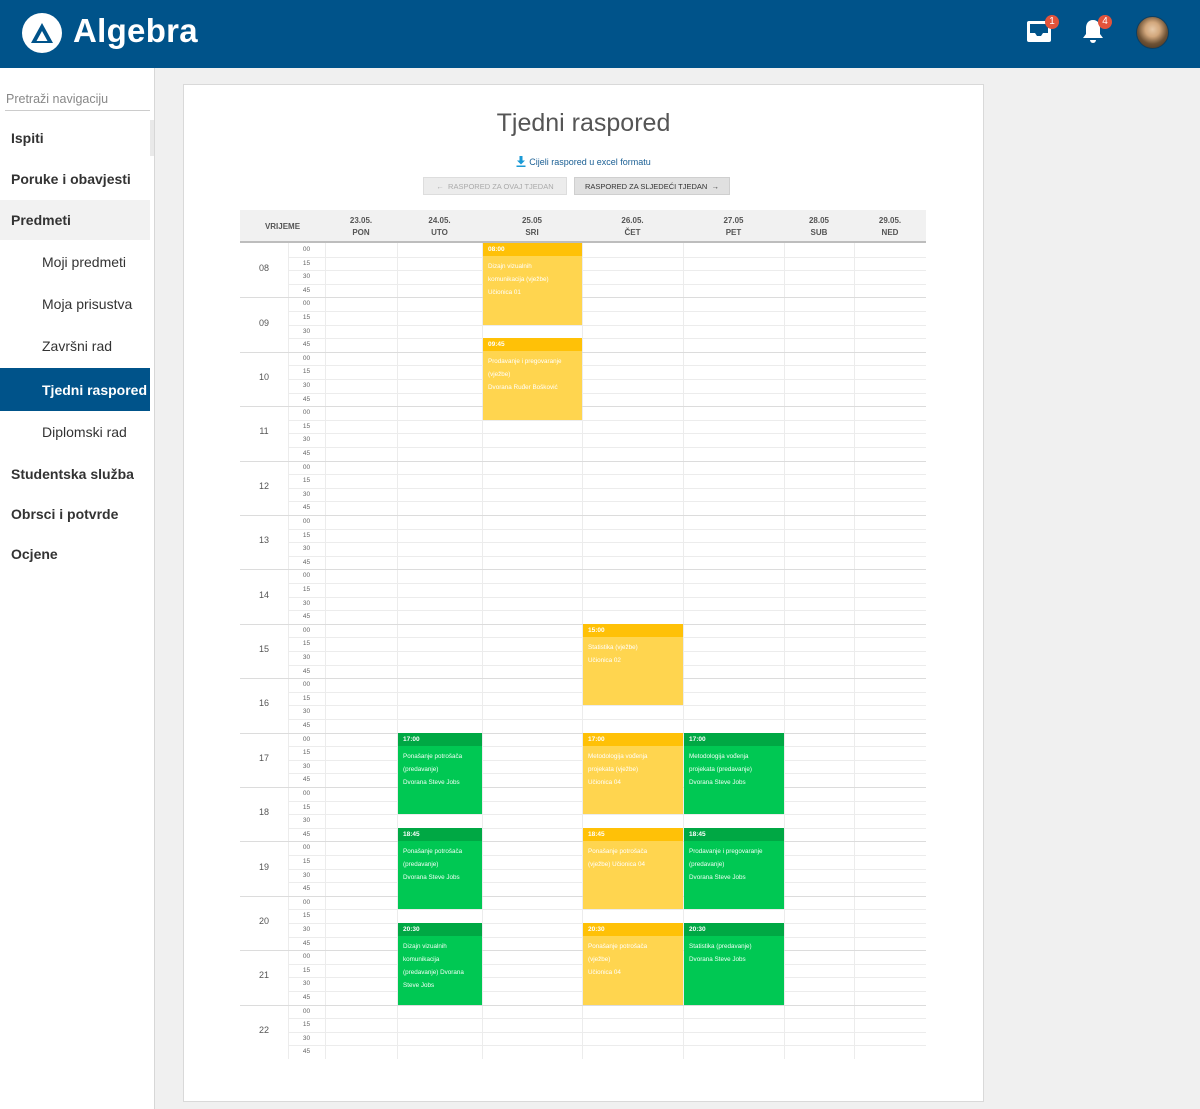 The height and width of the screenshot is (1109, 1200). Describe the element at coordinates (75, 138) in the screenshot. I see `sidebar-item-ispiti: Ispiti` at that location.